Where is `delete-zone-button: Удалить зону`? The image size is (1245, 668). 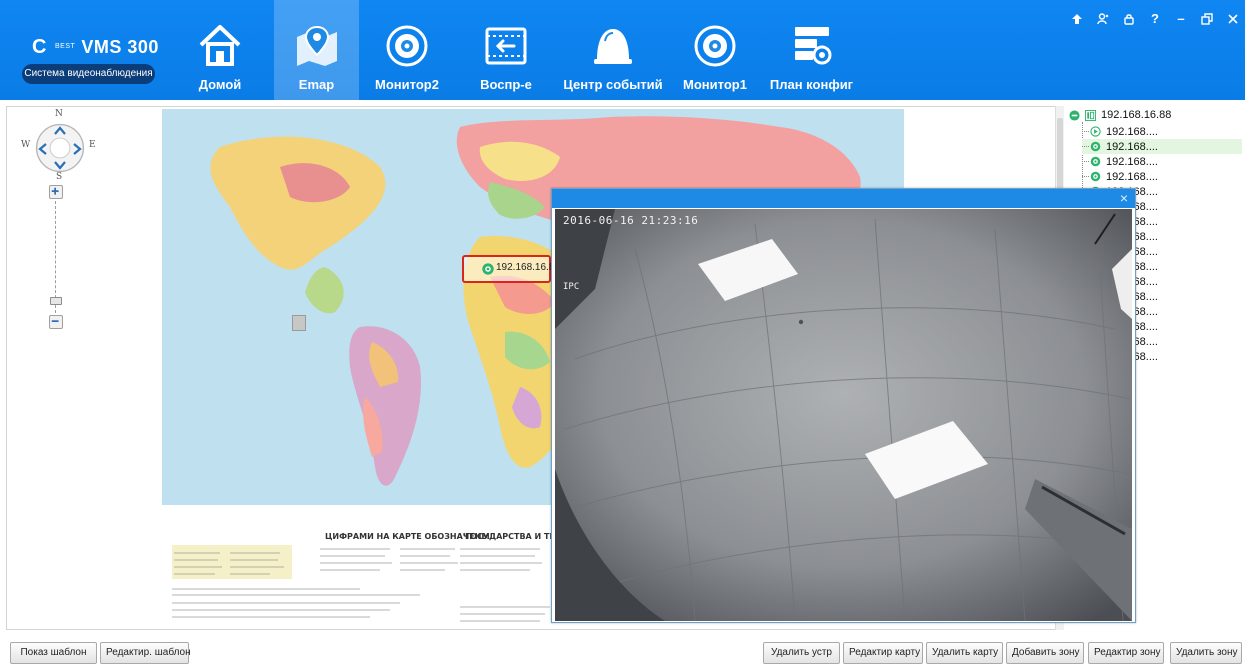
delete-zone-button: Удалить зону is located at coordinates (1206, 653).